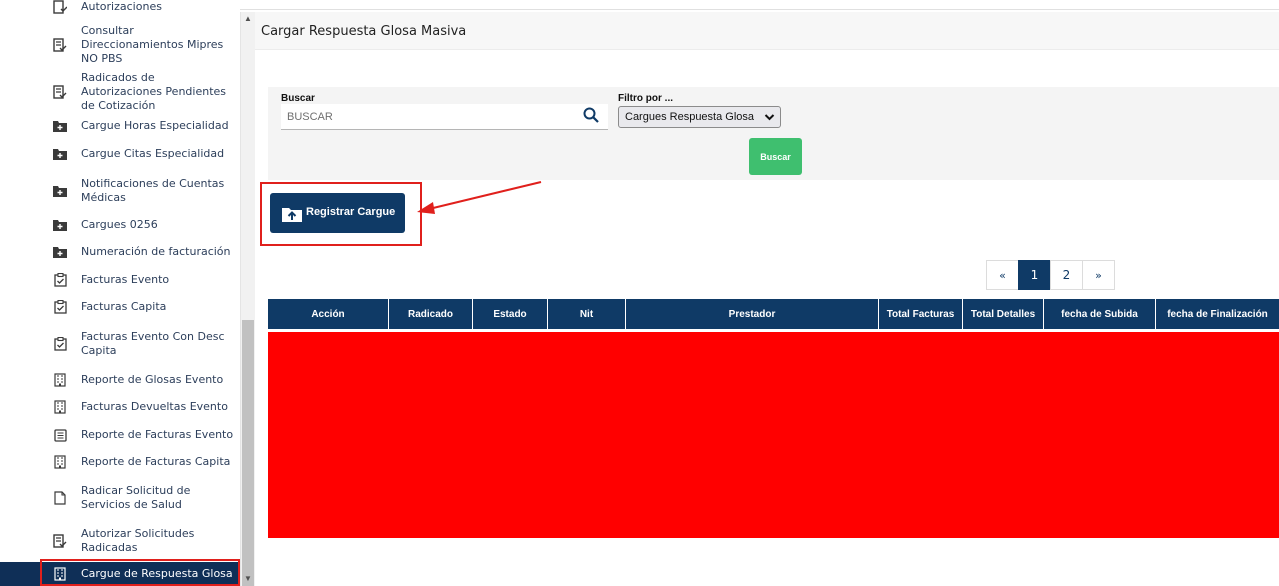  Describe the element at coordinates (1098, 275) in the screenshot. I see `pagination-next: »` at that location.